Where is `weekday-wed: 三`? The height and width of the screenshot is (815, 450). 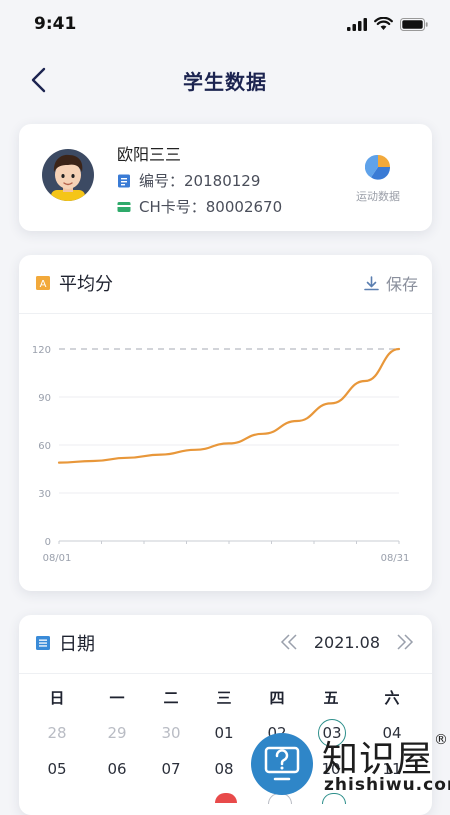
weekday-wed: 三 is located at coordinates (224, 698).